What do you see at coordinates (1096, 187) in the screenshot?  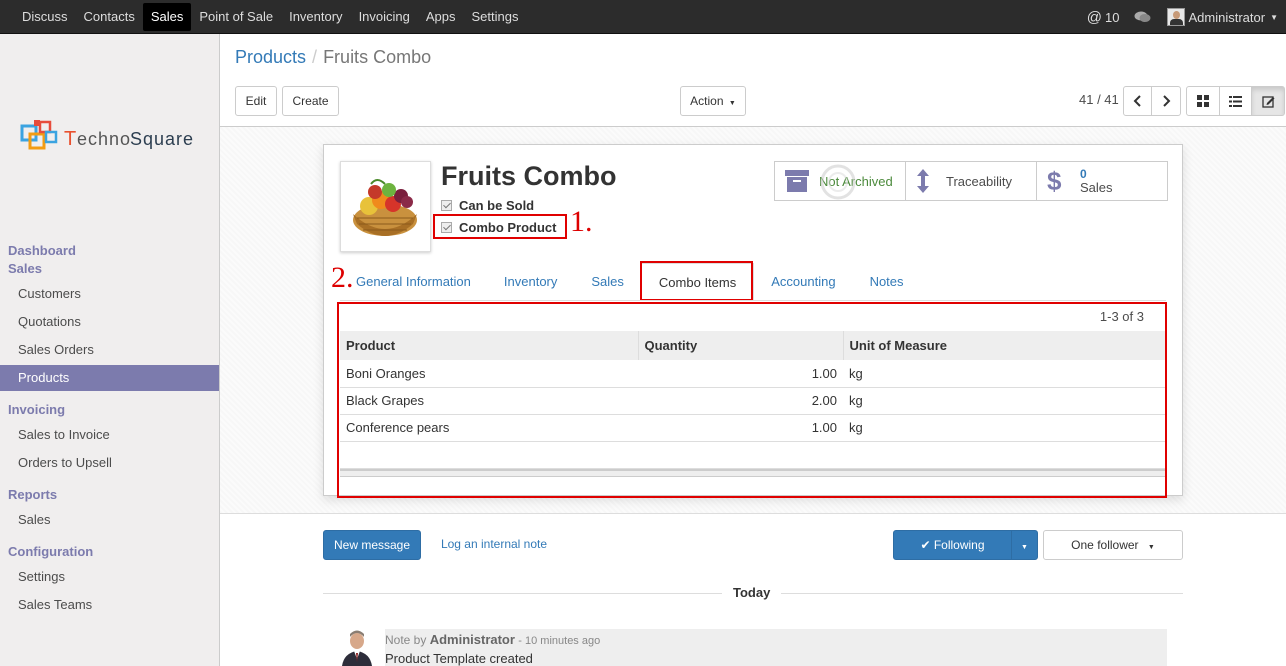 I see `sales-label: Sales` at bounding box center [1096, 187].